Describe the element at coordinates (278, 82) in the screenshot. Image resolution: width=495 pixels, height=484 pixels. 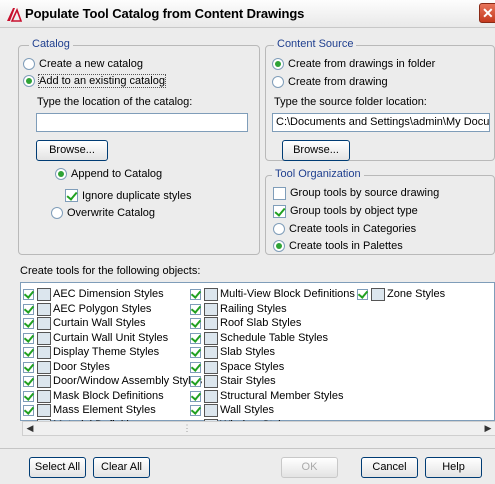
I see `from-drawing-radio` at that location.